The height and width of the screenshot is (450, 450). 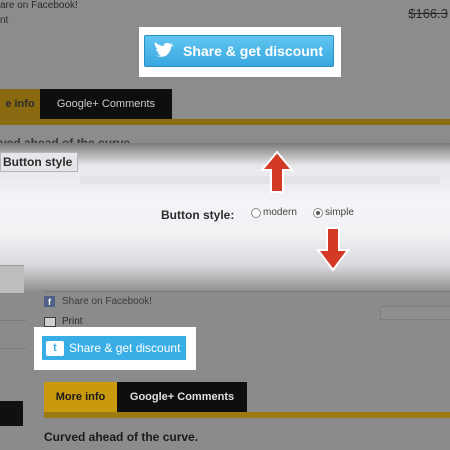 What do you see at coordinates (277, 171) in the screenshot?
I see `arrow-up-icon` at bounding box center [277, 171].